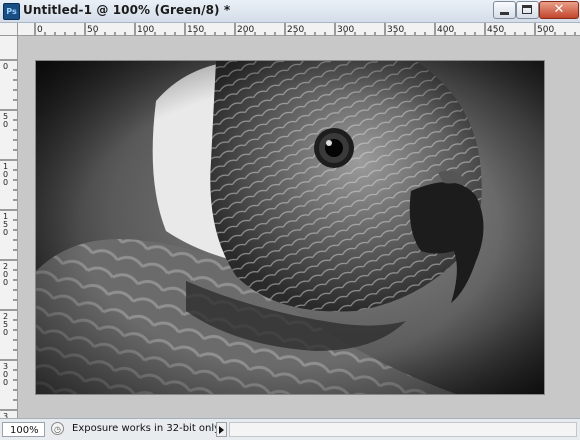 This screenshot has height=440, width=580. Describe the element at coordinates (8, 238) in the screenshot. I see `vertical-ruler-ticks: 050100150200250300350` at that location.